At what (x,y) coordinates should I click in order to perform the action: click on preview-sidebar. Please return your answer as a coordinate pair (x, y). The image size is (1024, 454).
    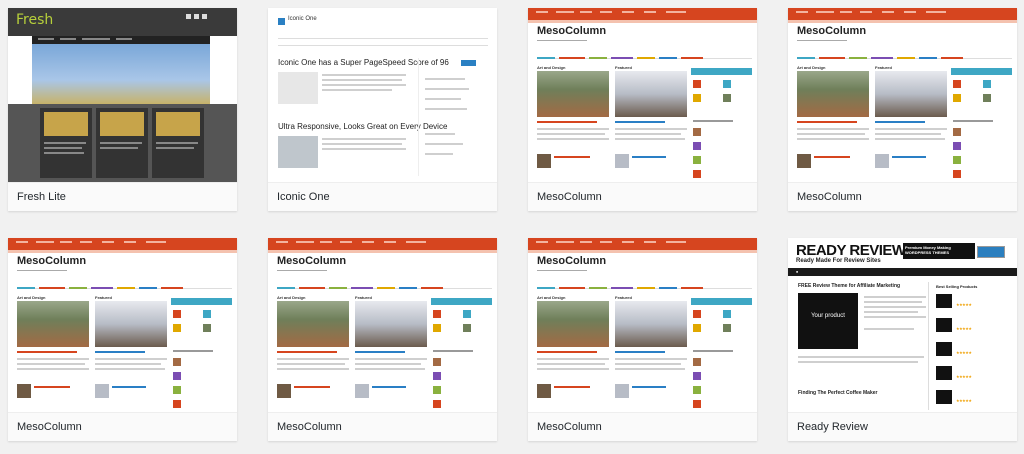
    Looking at the image, I should click on (448, 117).